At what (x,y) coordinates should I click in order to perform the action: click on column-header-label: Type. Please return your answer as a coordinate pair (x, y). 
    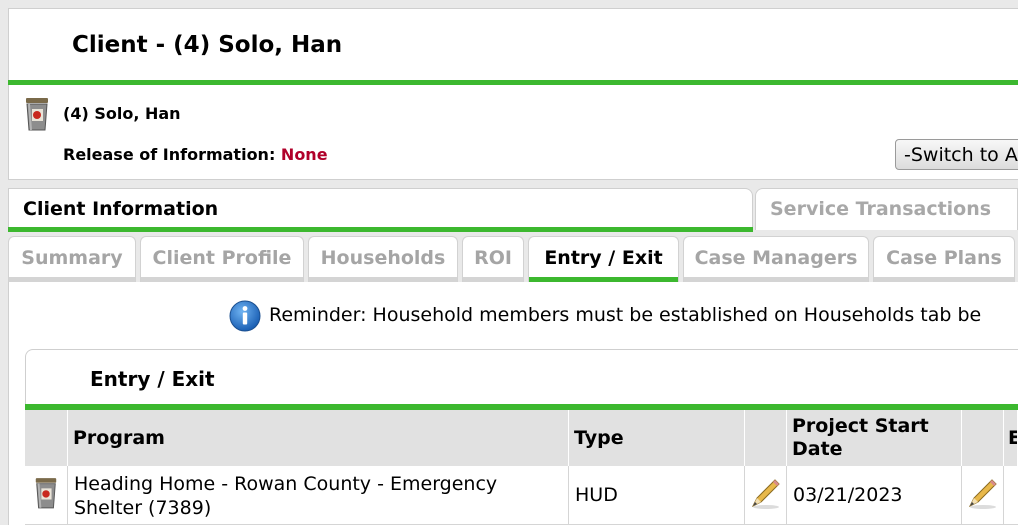
    Looking at the image, I should click on (599, 438).